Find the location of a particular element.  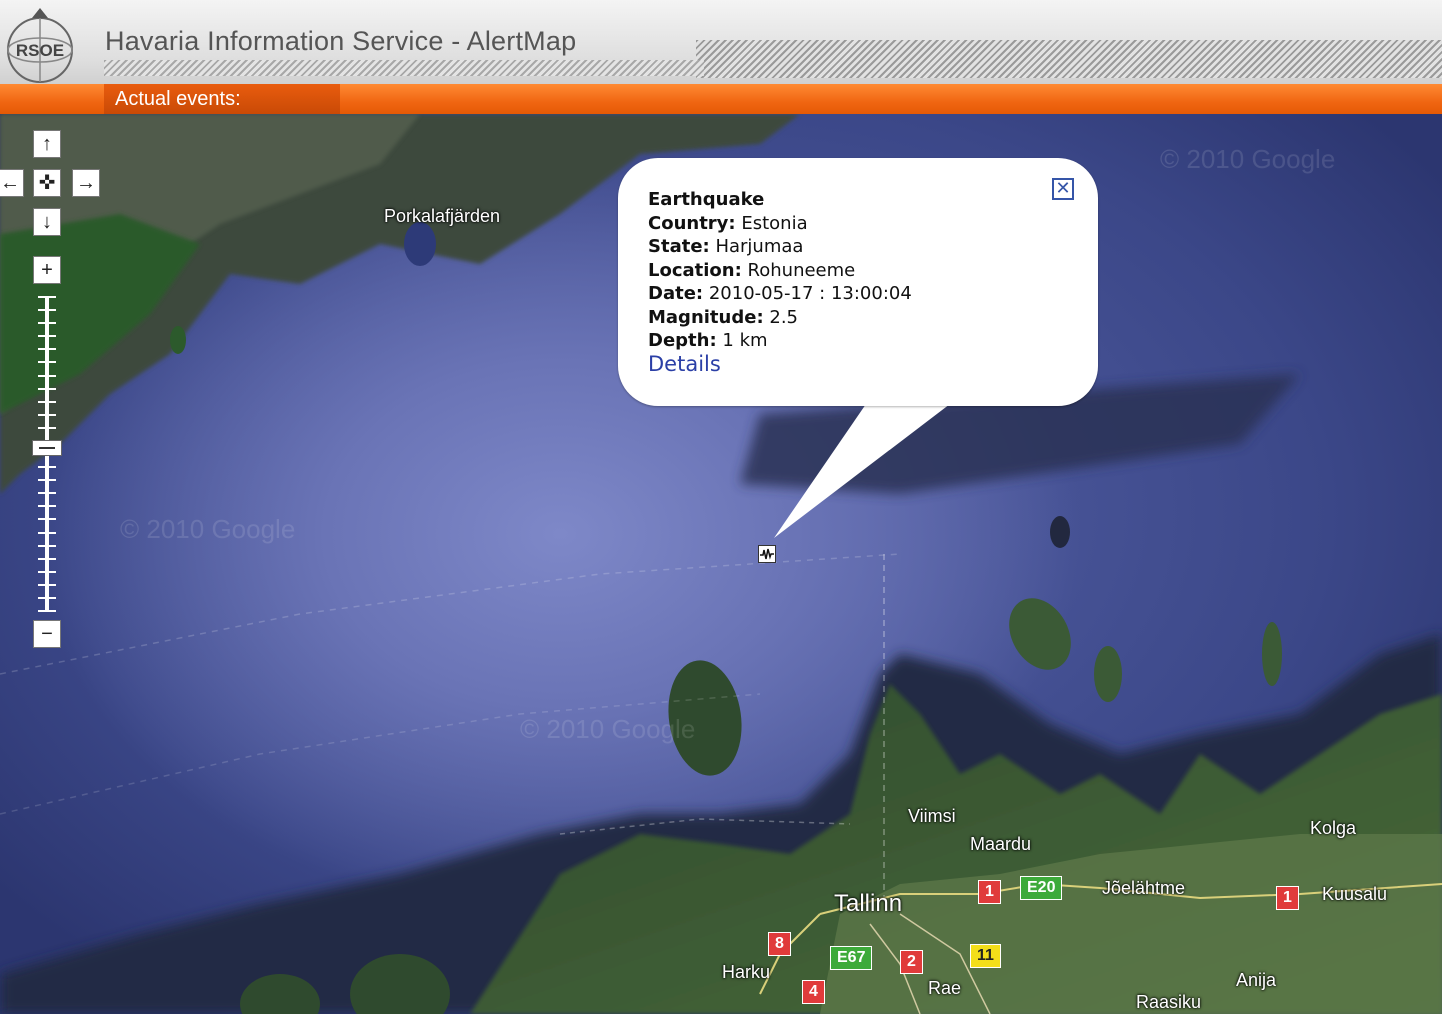

seismograph-icon is located at coordinates (767, 554).